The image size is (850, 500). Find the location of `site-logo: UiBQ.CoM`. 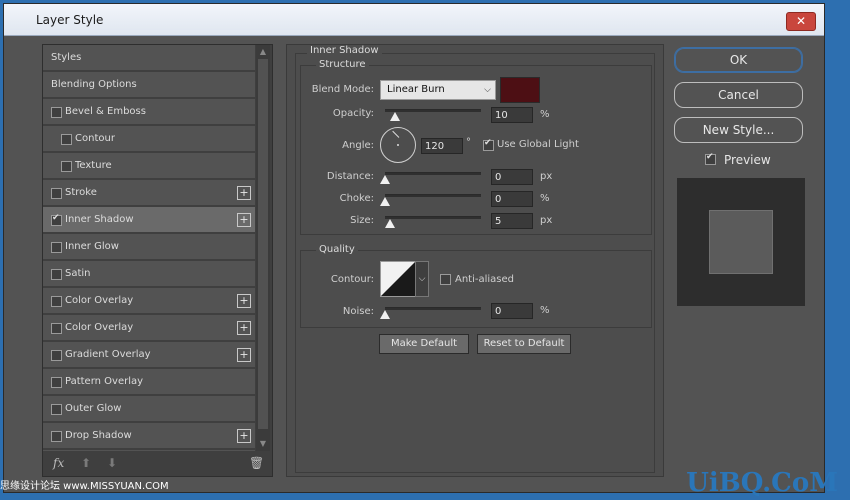

site-logo: UiBQ.CoM is located at coordinates (762, 483).